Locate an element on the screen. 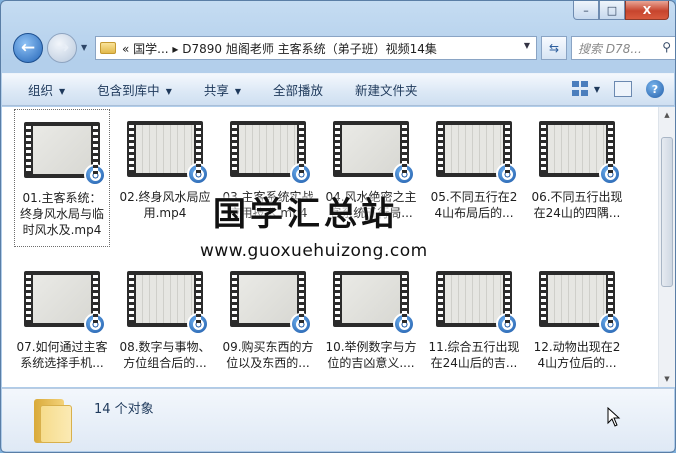 This screenshot has height=453, width=676. file-name: 01.主客系统：终身风水局与临时风水及.mp4 is located at coordinates (61, 214).